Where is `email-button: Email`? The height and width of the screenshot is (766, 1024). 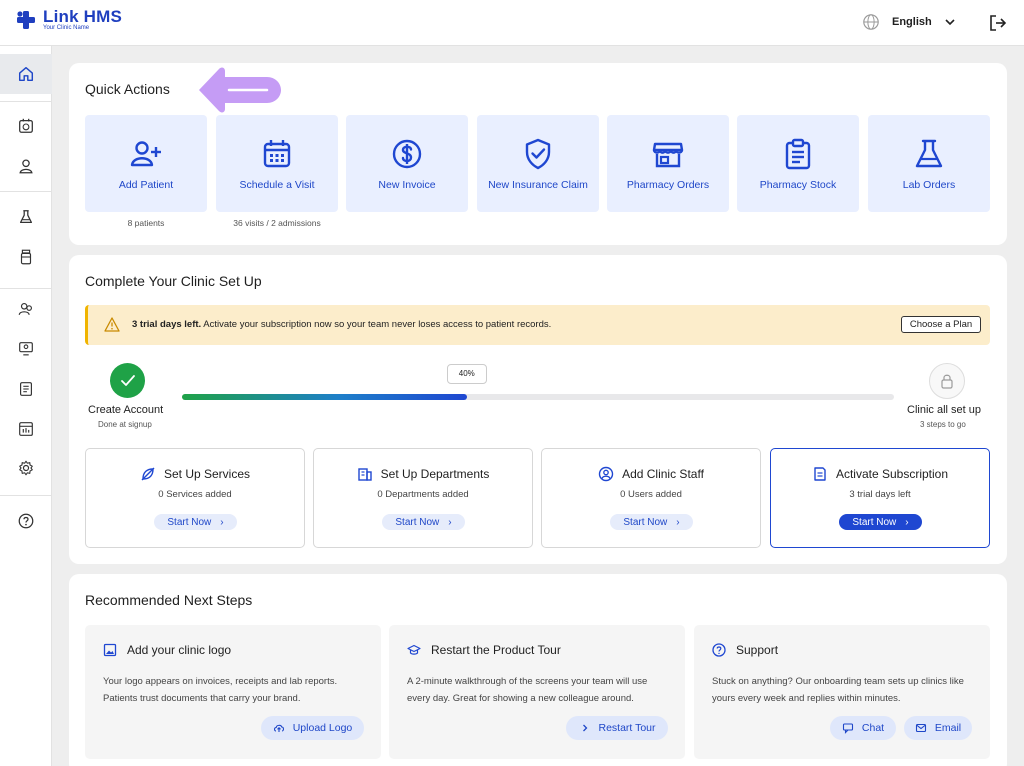 email-button: Email is located at coordinates (938, 728).